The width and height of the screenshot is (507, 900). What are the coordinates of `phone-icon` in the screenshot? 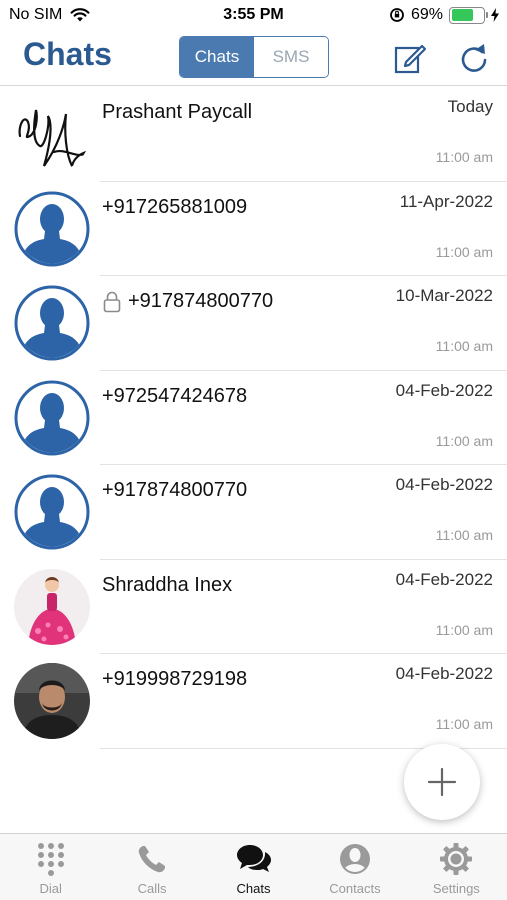 It's located at (152, 859).